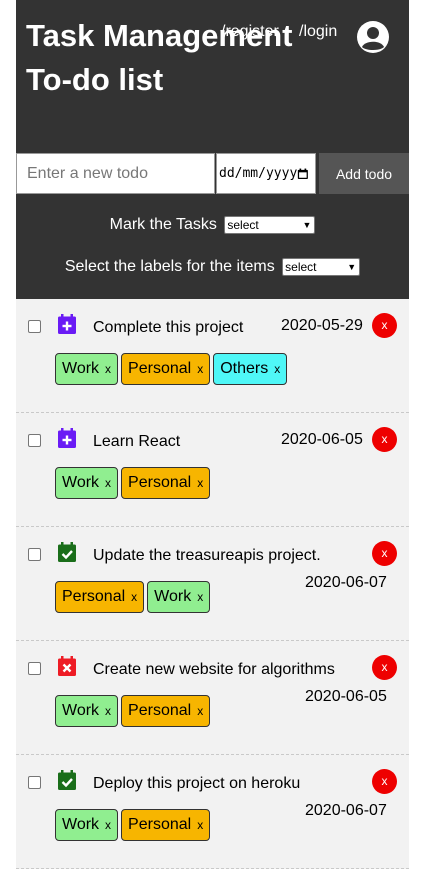 This screenshot has height=884, width=429. What do you see at coordinates (244, 368) in the screenshot?
I see `label-name: Others` at bounding box center [244, 368].